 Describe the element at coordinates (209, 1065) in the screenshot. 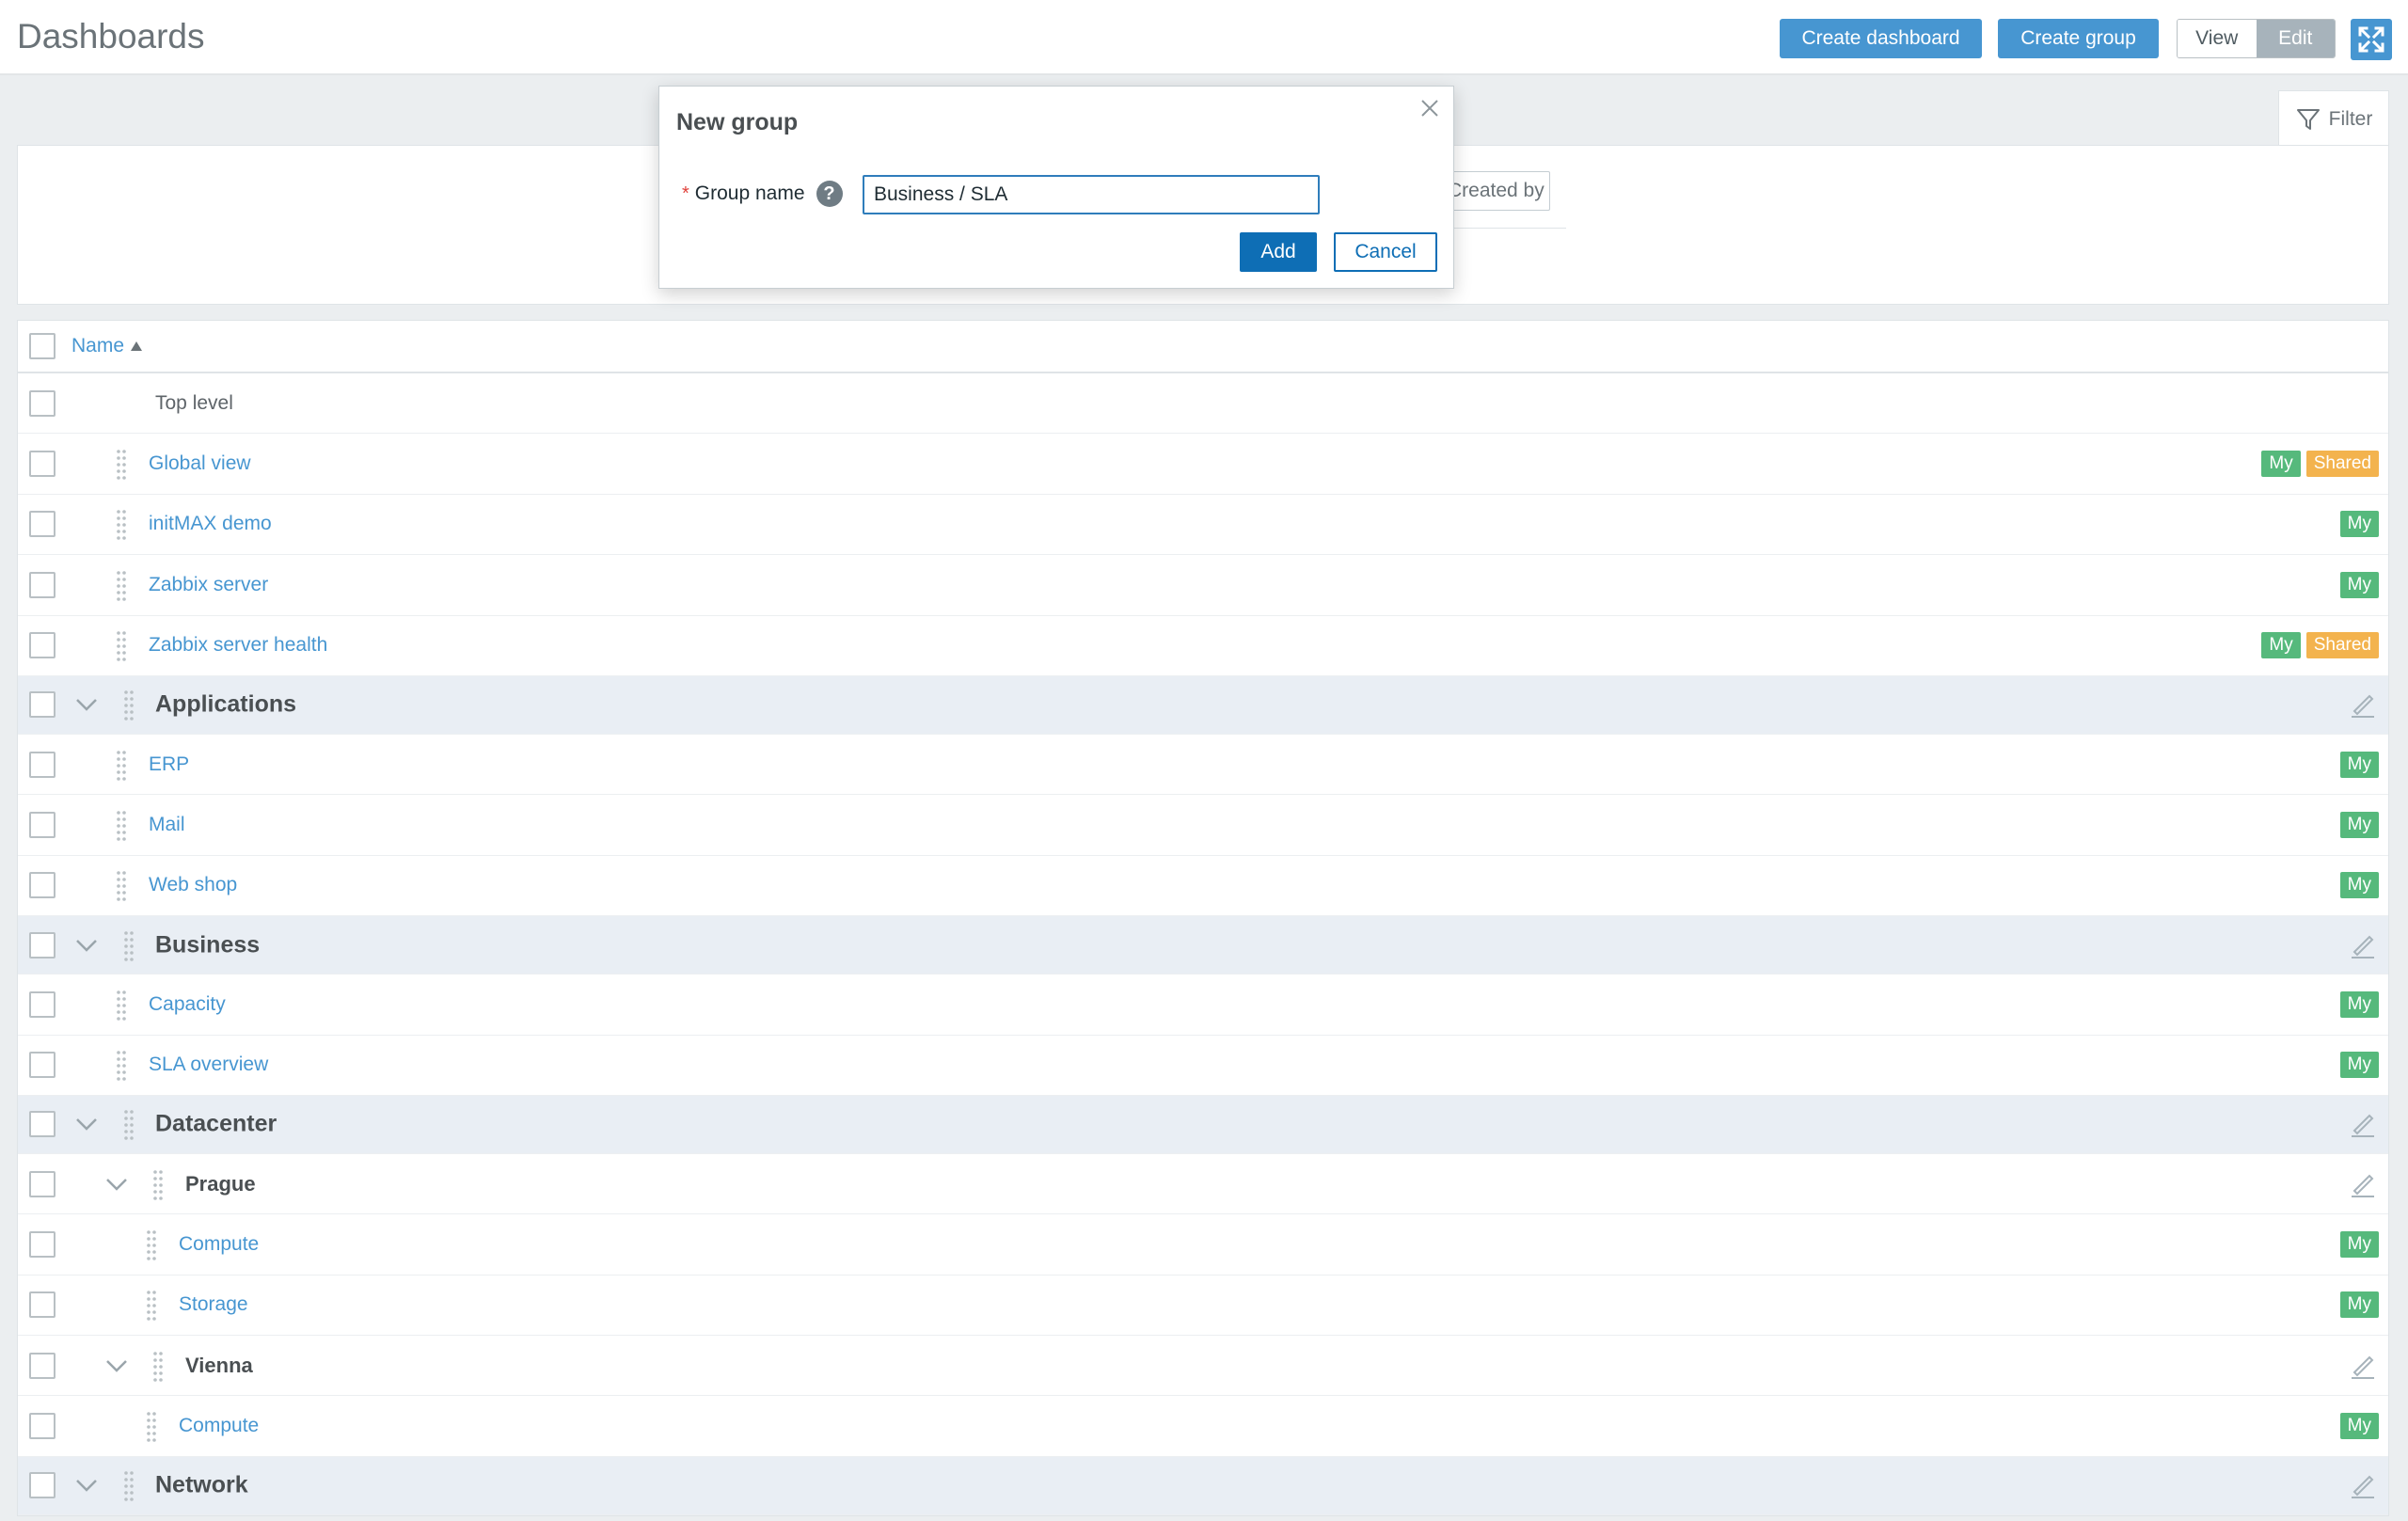

I see `dashboard-link: SLA overview` at that location.